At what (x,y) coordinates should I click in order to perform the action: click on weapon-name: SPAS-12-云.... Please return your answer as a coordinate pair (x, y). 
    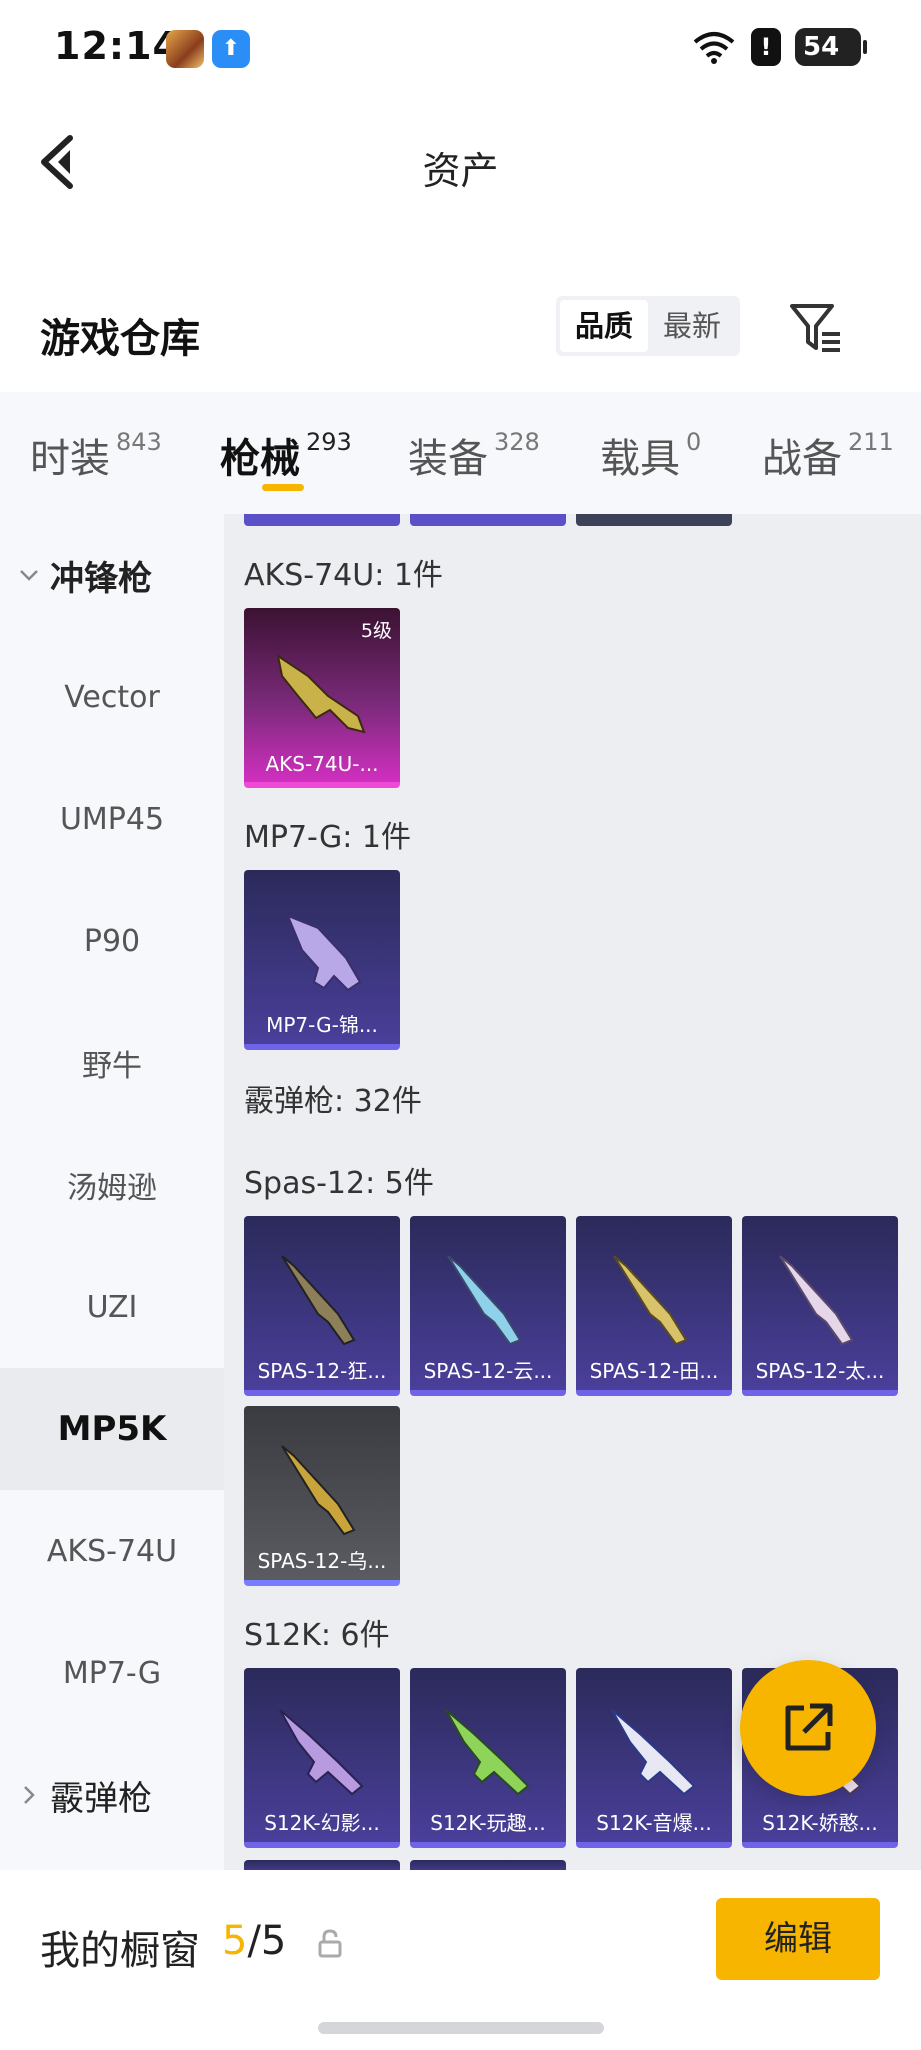
    Looking at the image, I should click on (488, 1371).